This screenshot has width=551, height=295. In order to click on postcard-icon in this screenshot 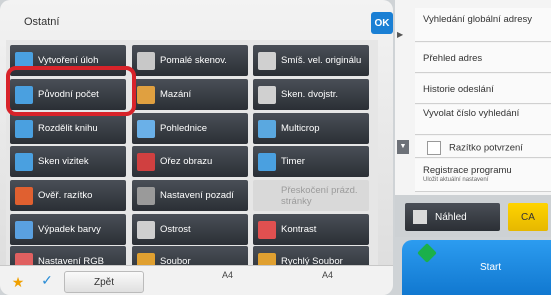, I will do `click(146, 128)`.